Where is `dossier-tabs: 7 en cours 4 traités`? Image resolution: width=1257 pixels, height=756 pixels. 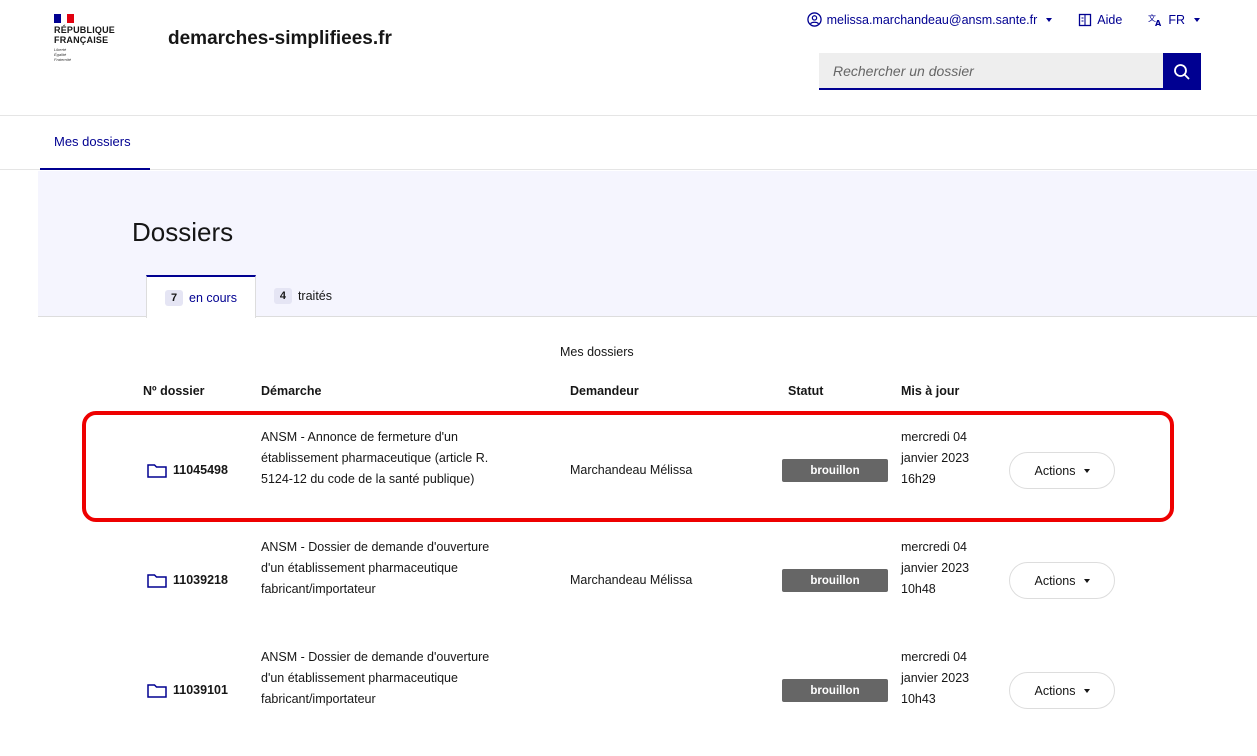
dossier-tabs: 7 en cours 4 traités is located at coordinates (248, 296).